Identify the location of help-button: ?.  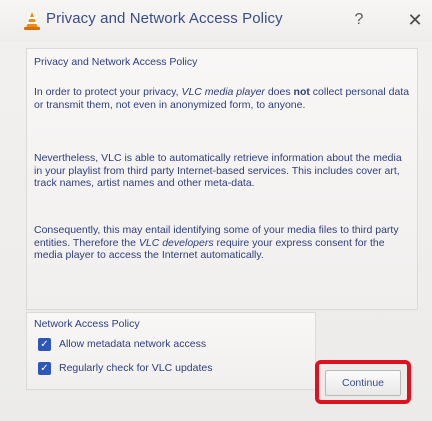
(359, 20).